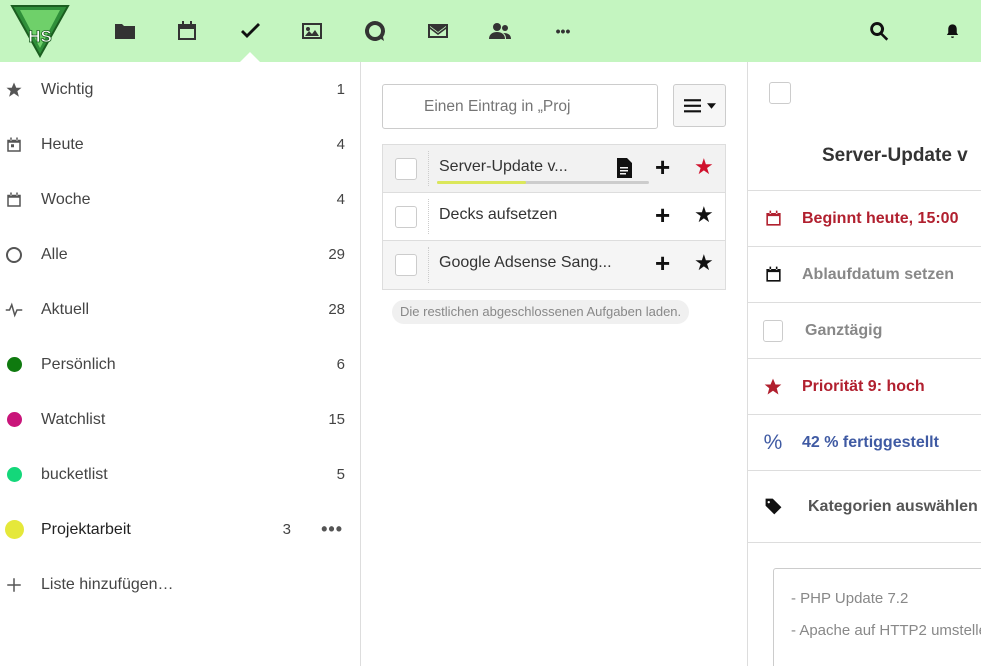 This screenshot has width=981, height=666. What do you see at coordinates (895, 156) in the screenshot?
I see `detail-task-title: Server-Update v` at bounding box center [895, 156].